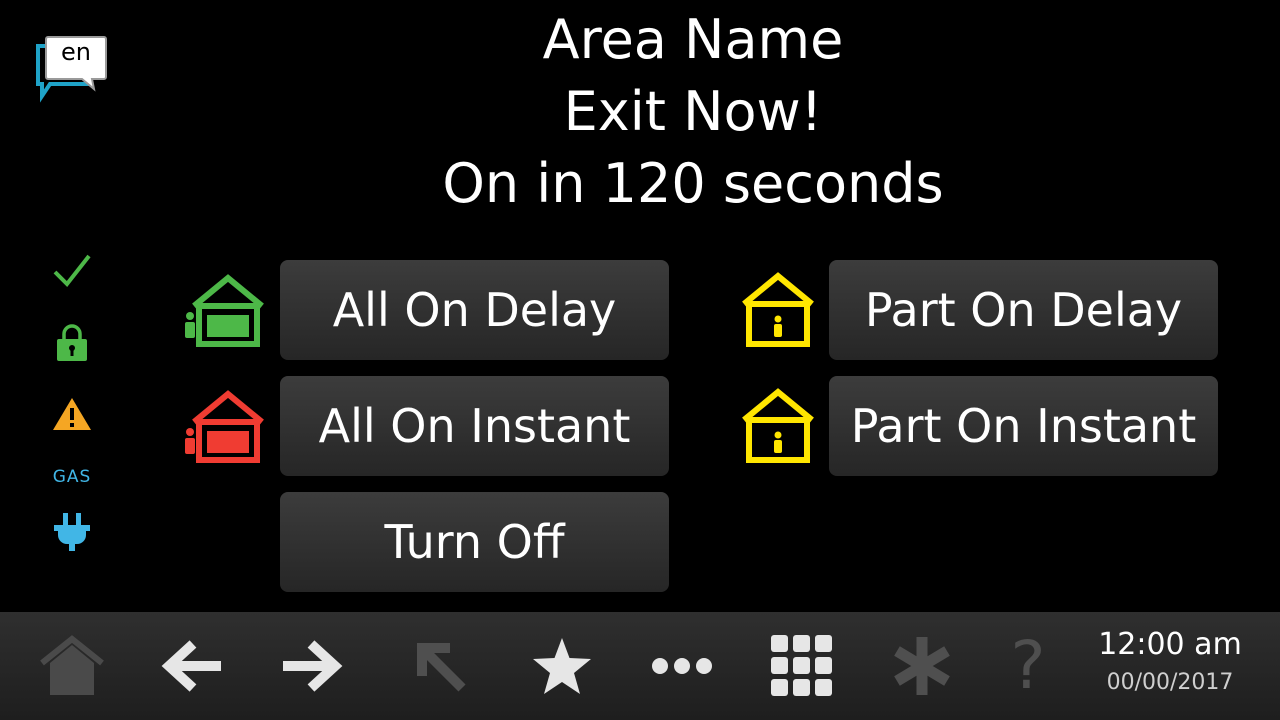 This screenshot has height=720, width=1280. I want to click on asterisk-icon, so click(922, 666).